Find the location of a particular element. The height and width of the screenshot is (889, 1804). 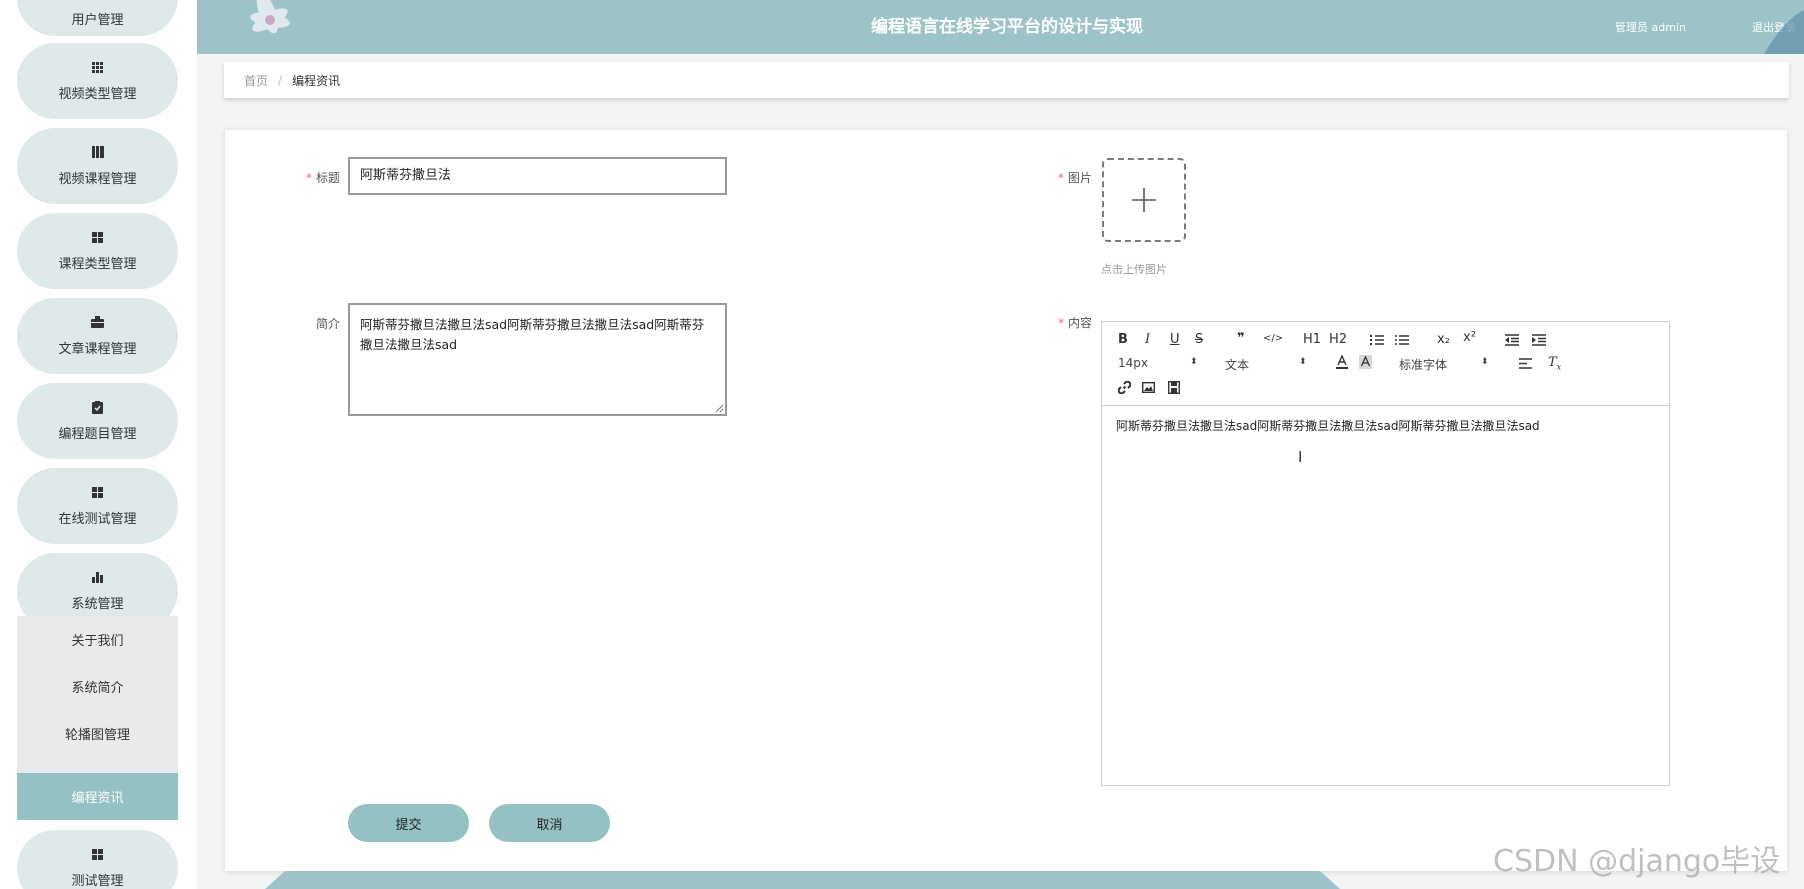

align-icon is located at coordinates (1525, 363).